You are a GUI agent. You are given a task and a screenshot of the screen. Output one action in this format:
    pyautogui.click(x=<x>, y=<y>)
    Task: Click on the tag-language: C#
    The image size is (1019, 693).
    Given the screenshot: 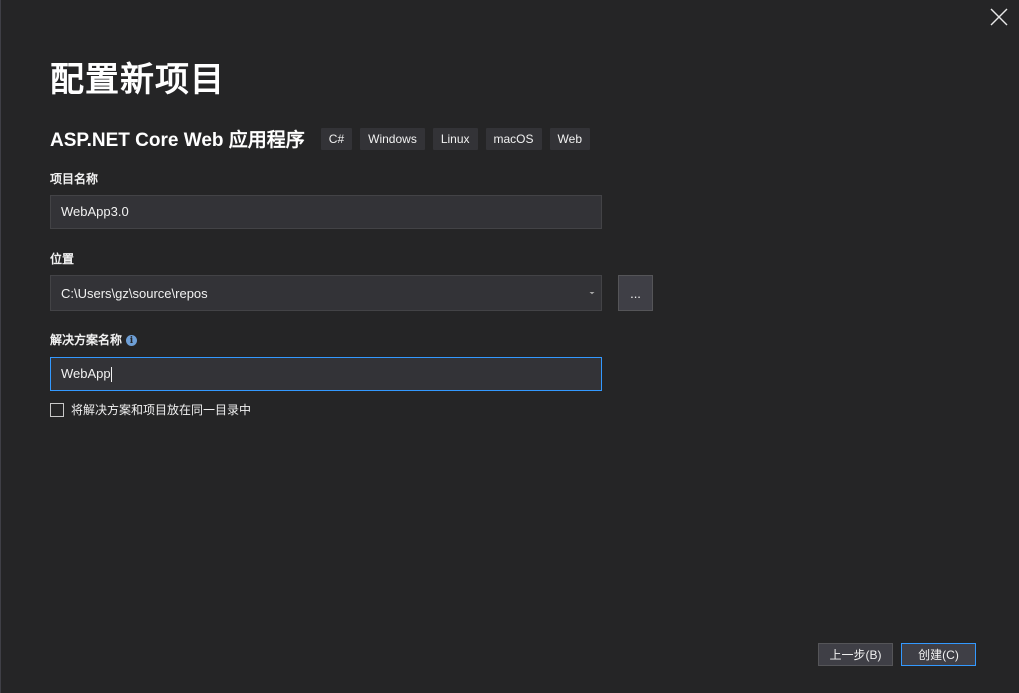 What is the action you would take?
    pyautogui.click(x=336, y=138)
    